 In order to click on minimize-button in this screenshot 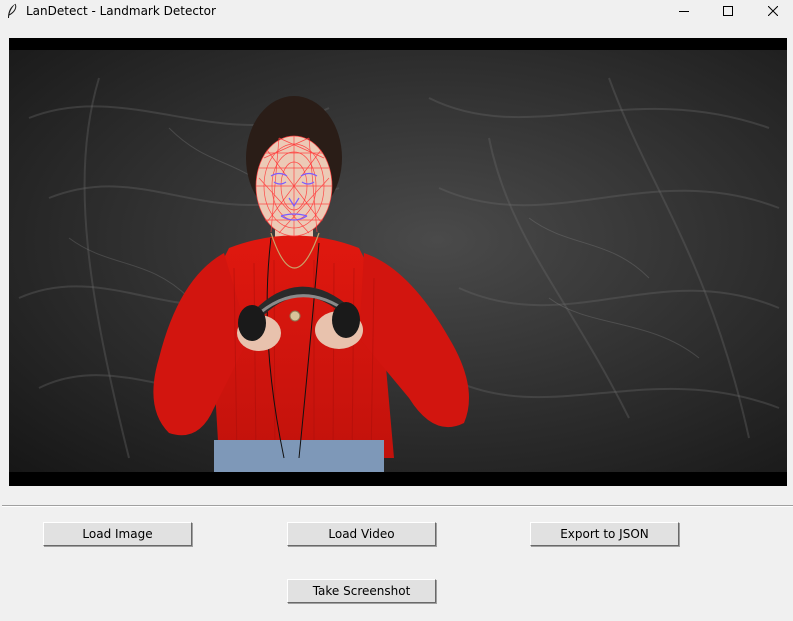, I will do `click(684, 11)`.